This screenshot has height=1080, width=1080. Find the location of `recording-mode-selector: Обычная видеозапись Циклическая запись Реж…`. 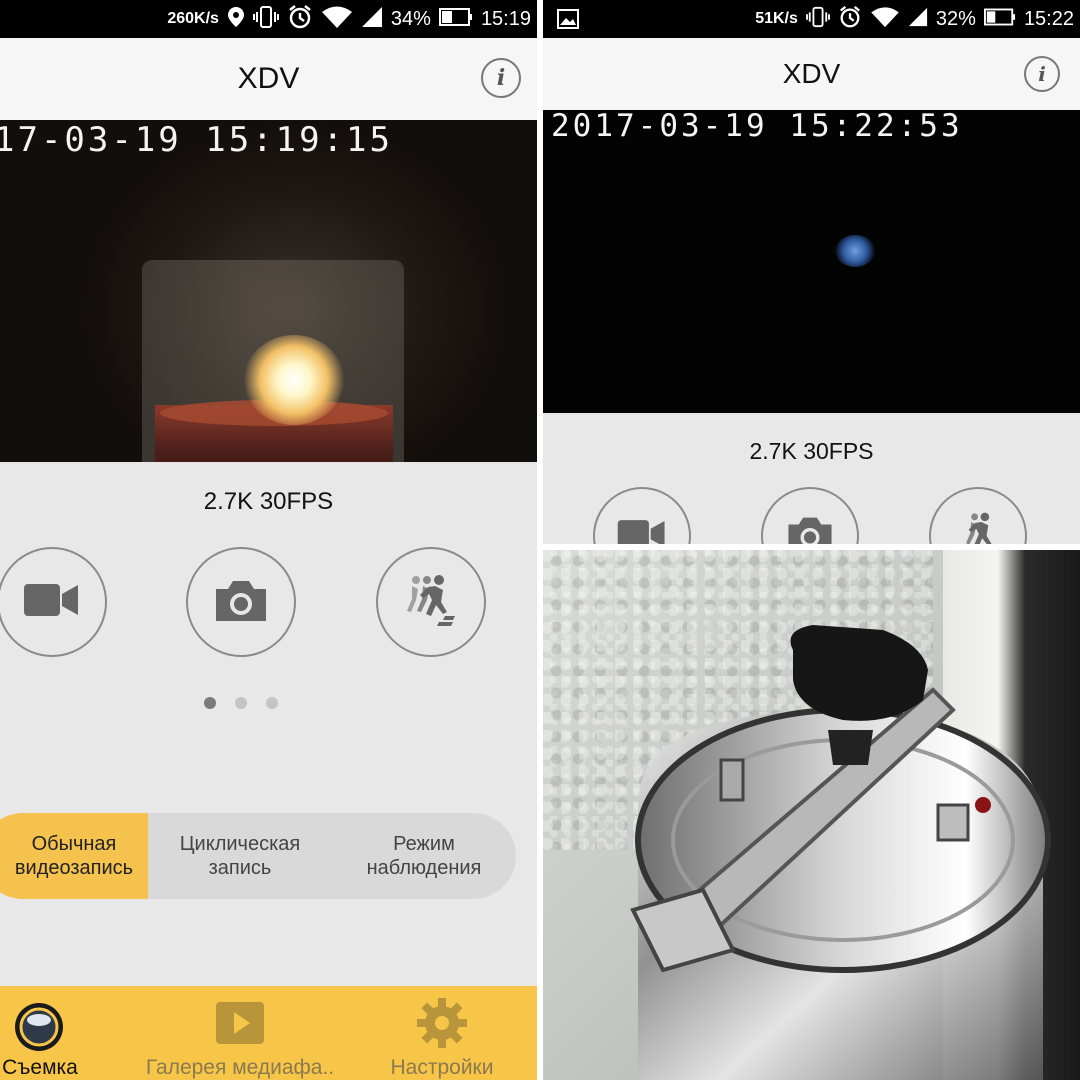

recording-mode-selector: Обычная видеозапись Циклическая запись Реж… is located at coordinates (258, 856).